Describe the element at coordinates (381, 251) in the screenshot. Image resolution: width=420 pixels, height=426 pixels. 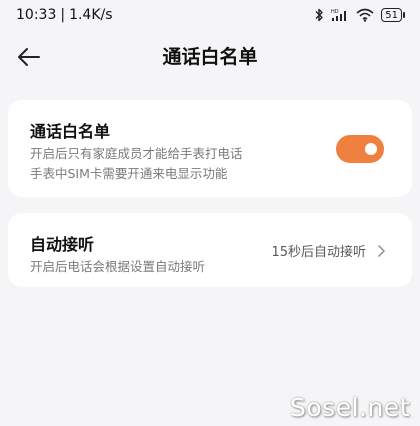
I see `chevron-right-icon` at that location.